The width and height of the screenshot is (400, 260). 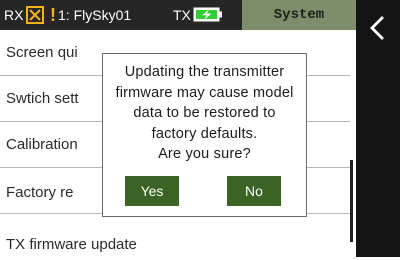 I want to click on menu-item-label: Swtich sett, so click(x=42, y=98).